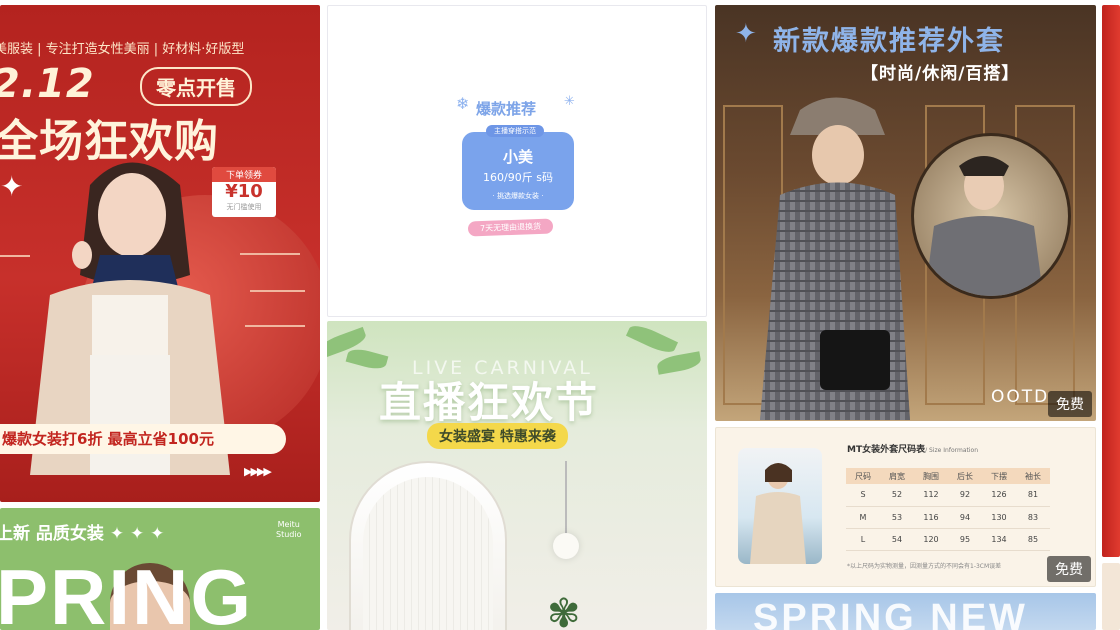 The height and width of the screenshot is (630, 1120). I want to click on studio-logo: Meitu Studio, so click(289, 529).